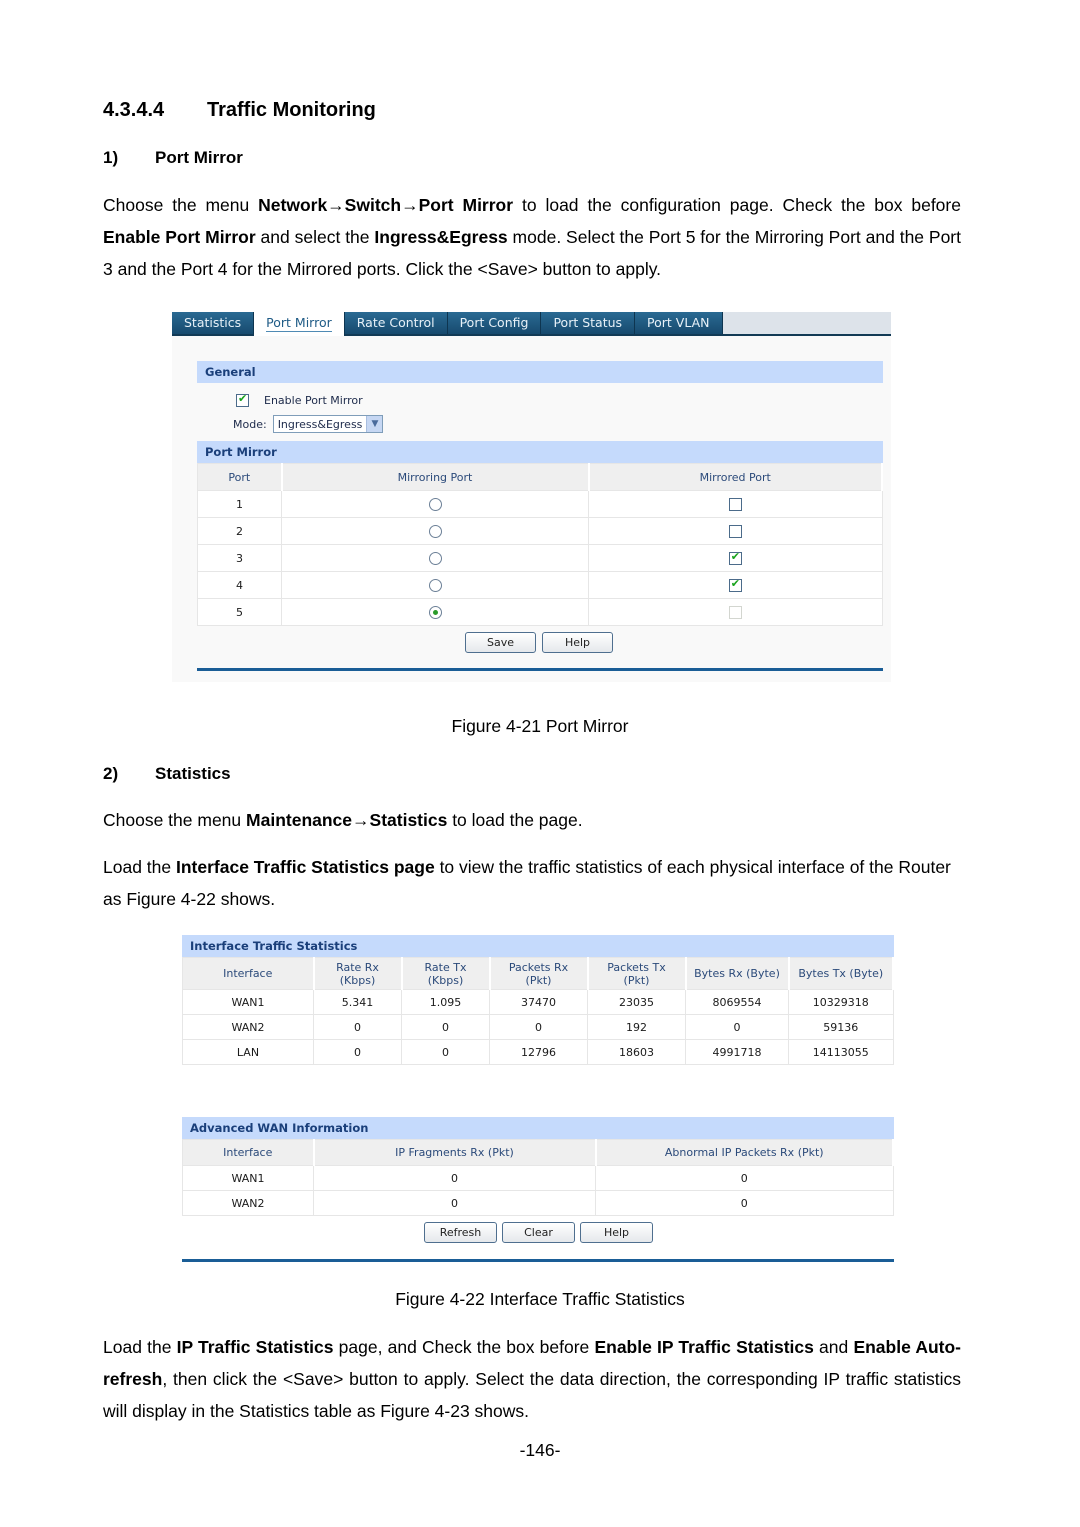 This screenshot has height=1527, width=1080. Describe the element at coordinates (538, 980) in the screenshot. I see `column-header-unit: (Pkt)` at that location.